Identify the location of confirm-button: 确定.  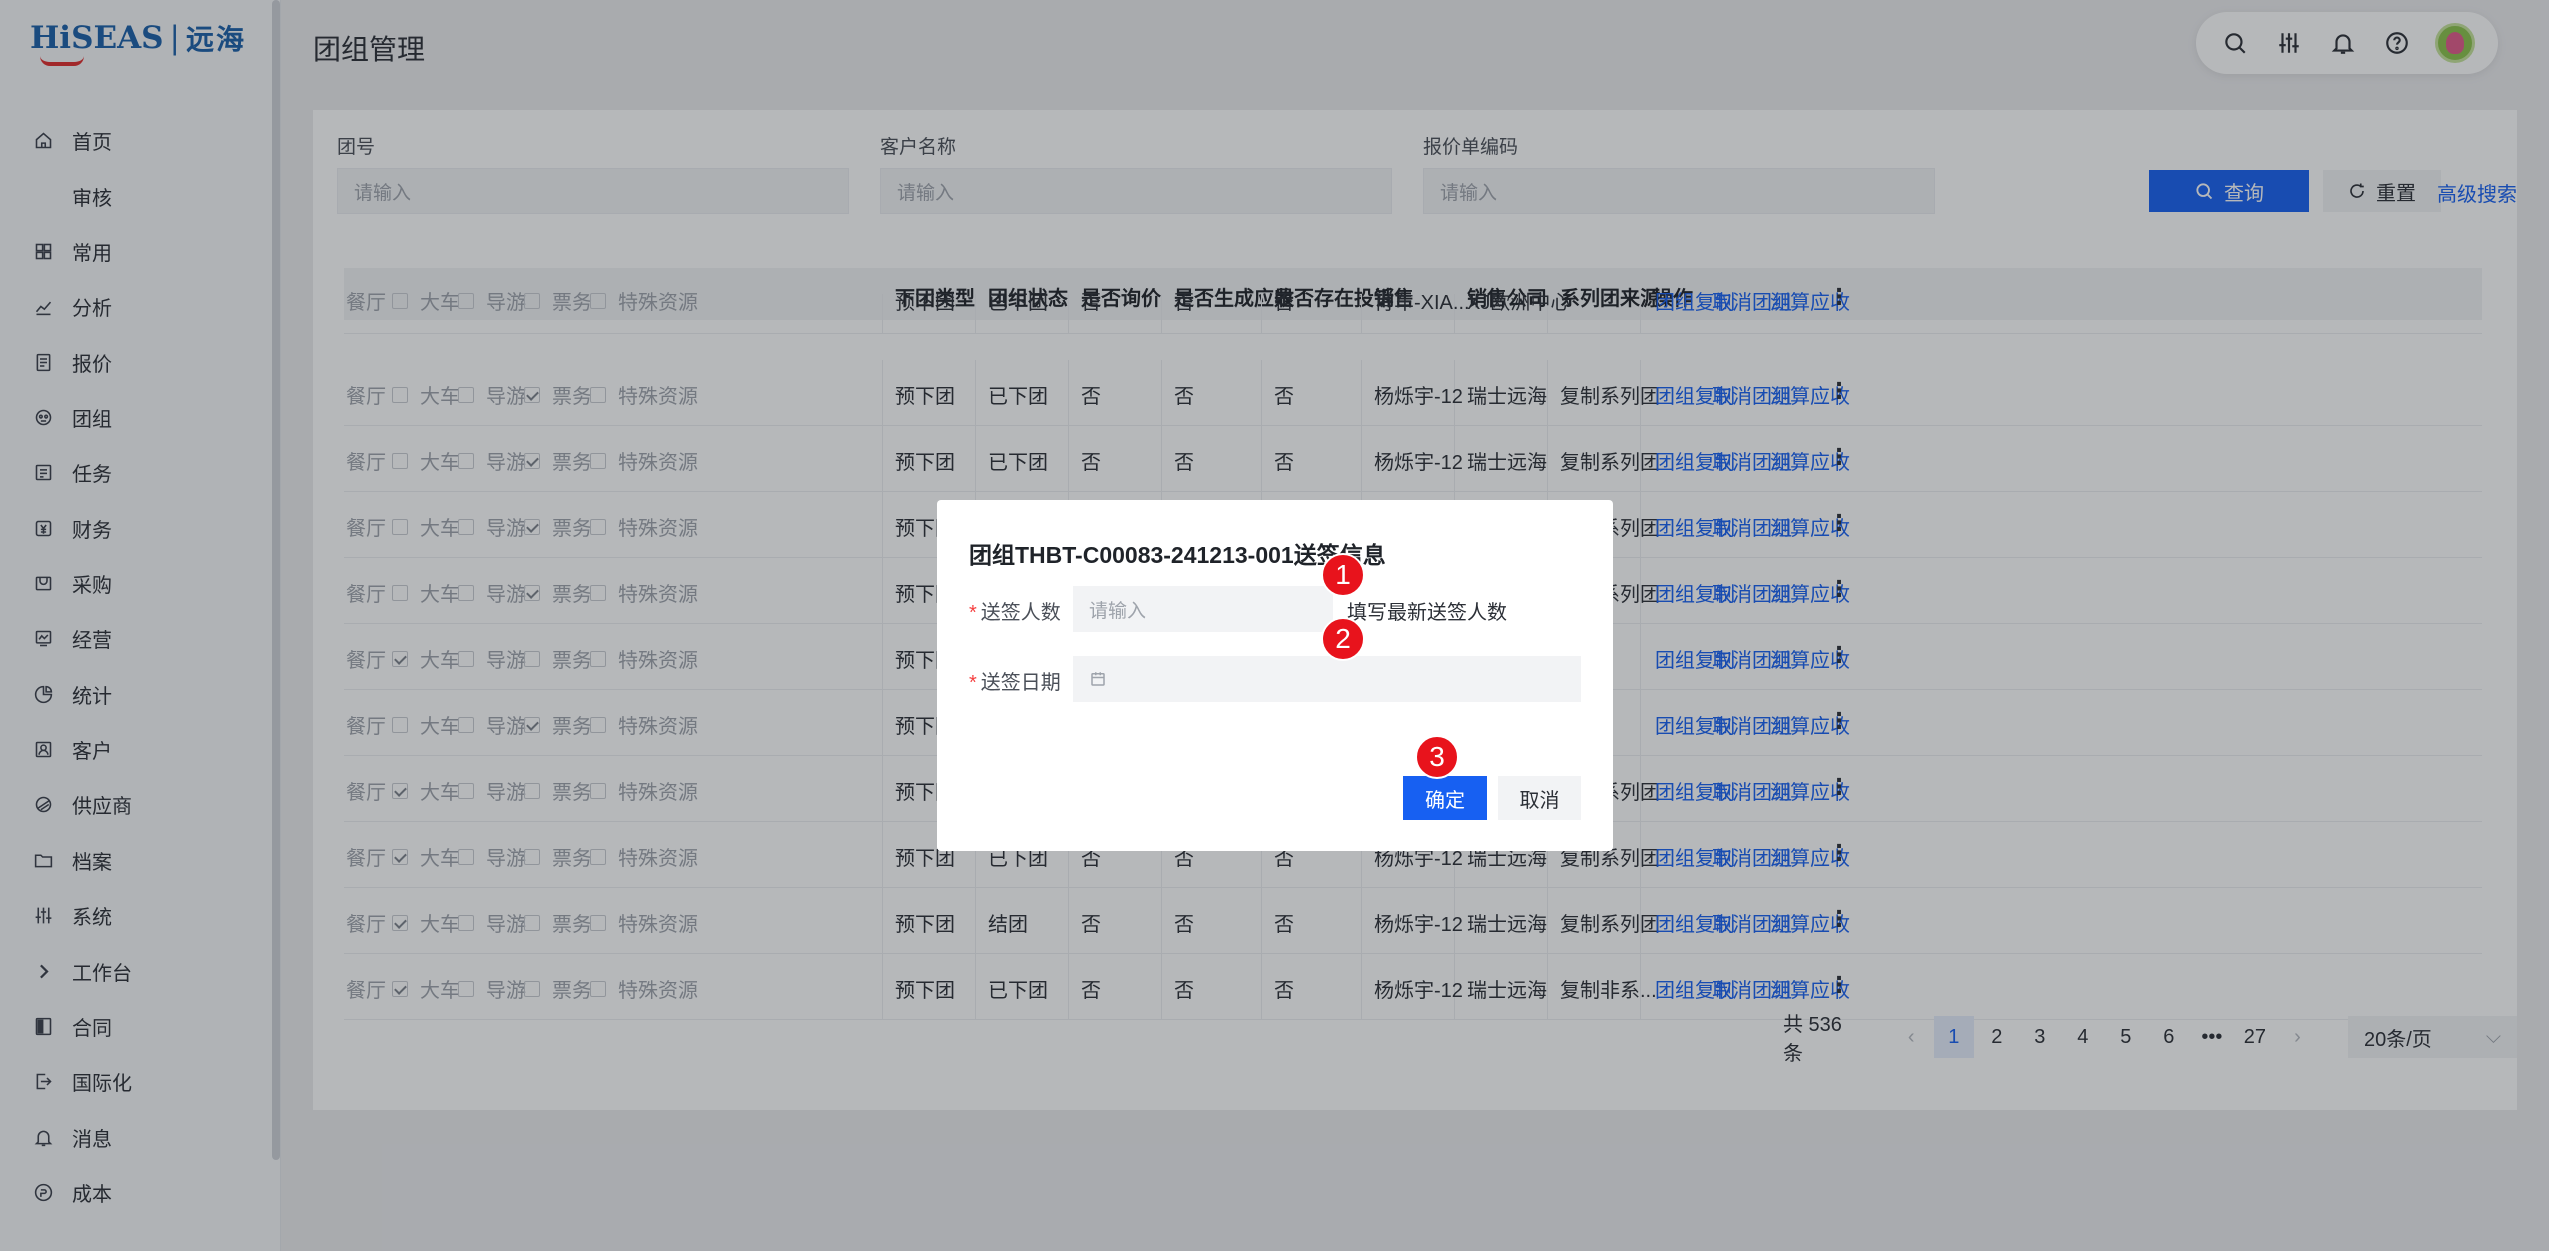
(1445, 798).